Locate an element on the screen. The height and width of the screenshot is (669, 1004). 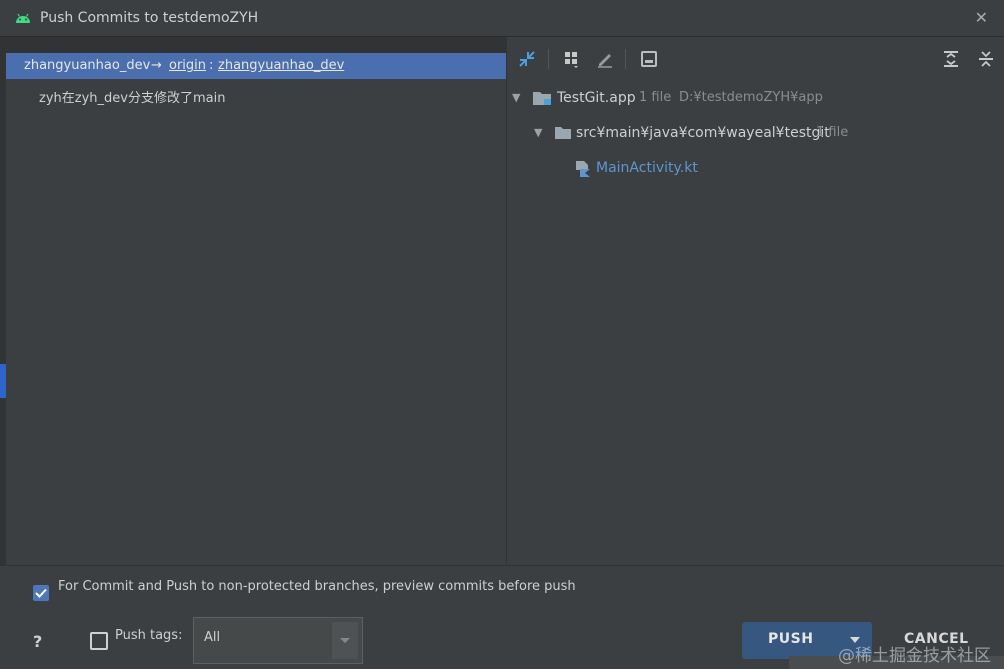
branch-arrow: → is located at coordinates (156, 65).